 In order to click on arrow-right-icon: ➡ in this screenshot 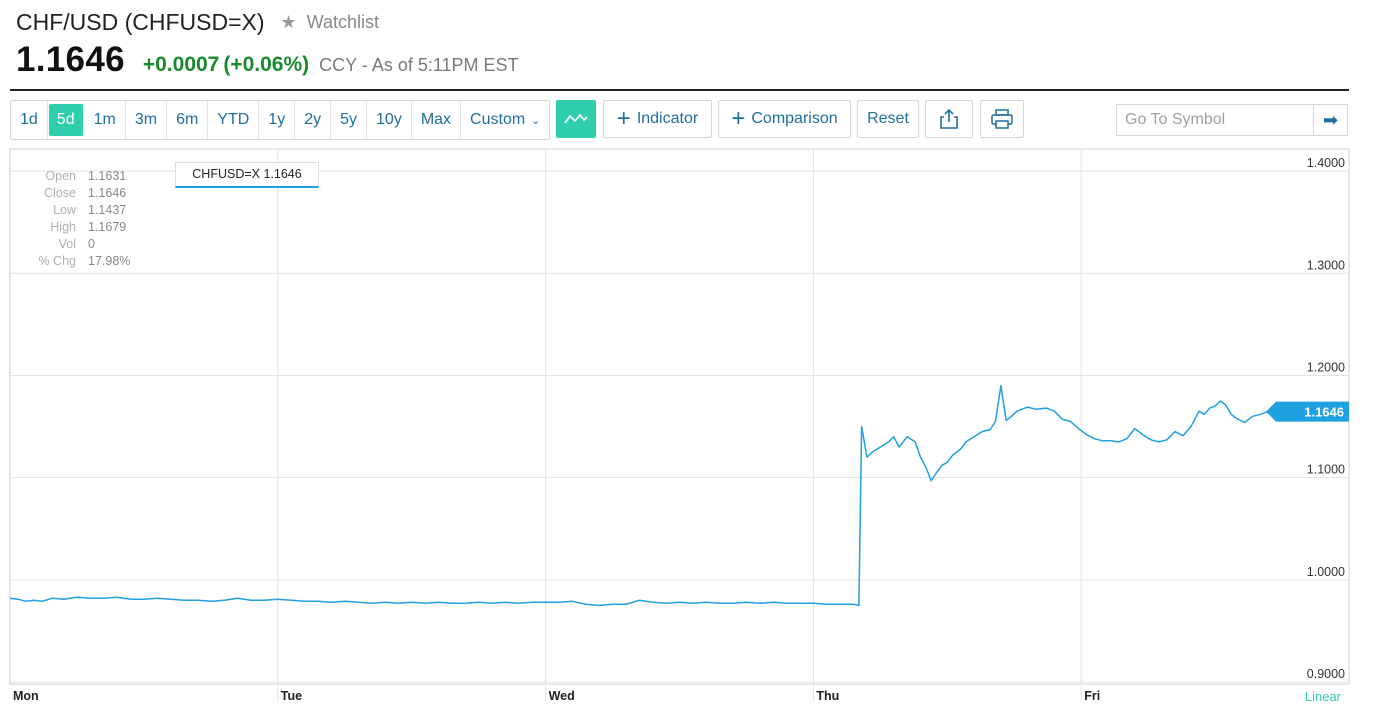, I will do `click(1330, 119)`.